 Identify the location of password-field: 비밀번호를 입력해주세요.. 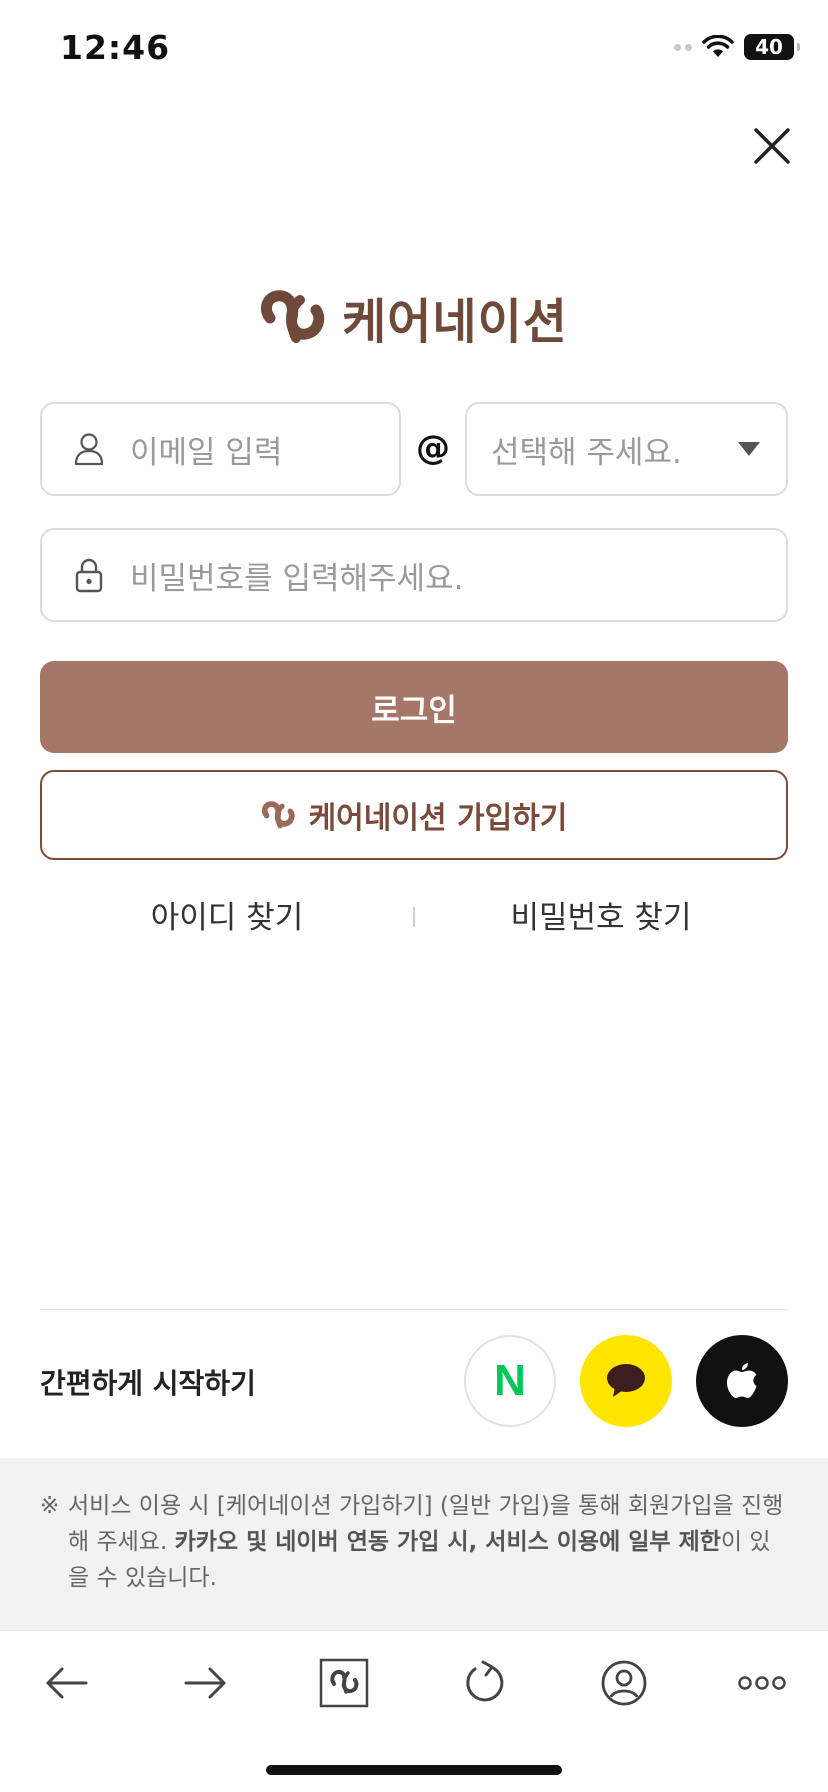
(414, 575).